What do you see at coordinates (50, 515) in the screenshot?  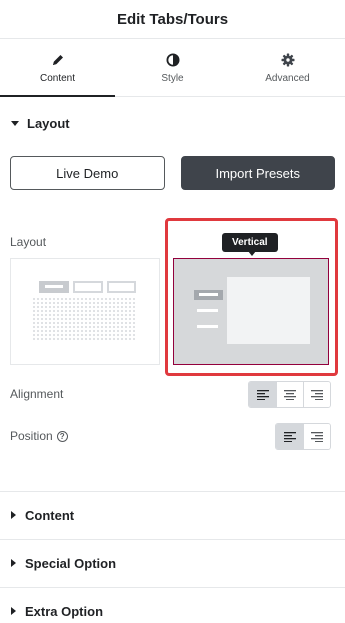 I see `section-content-title: Content` at bounding box center [50, 515].